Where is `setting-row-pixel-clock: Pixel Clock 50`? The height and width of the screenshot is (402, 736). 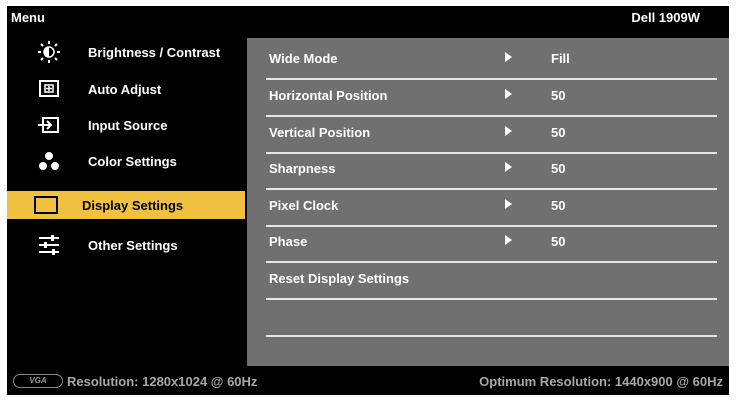 setting-row-pixel-clock: Pixel Clock 50 is located at coordinates (491, 209).